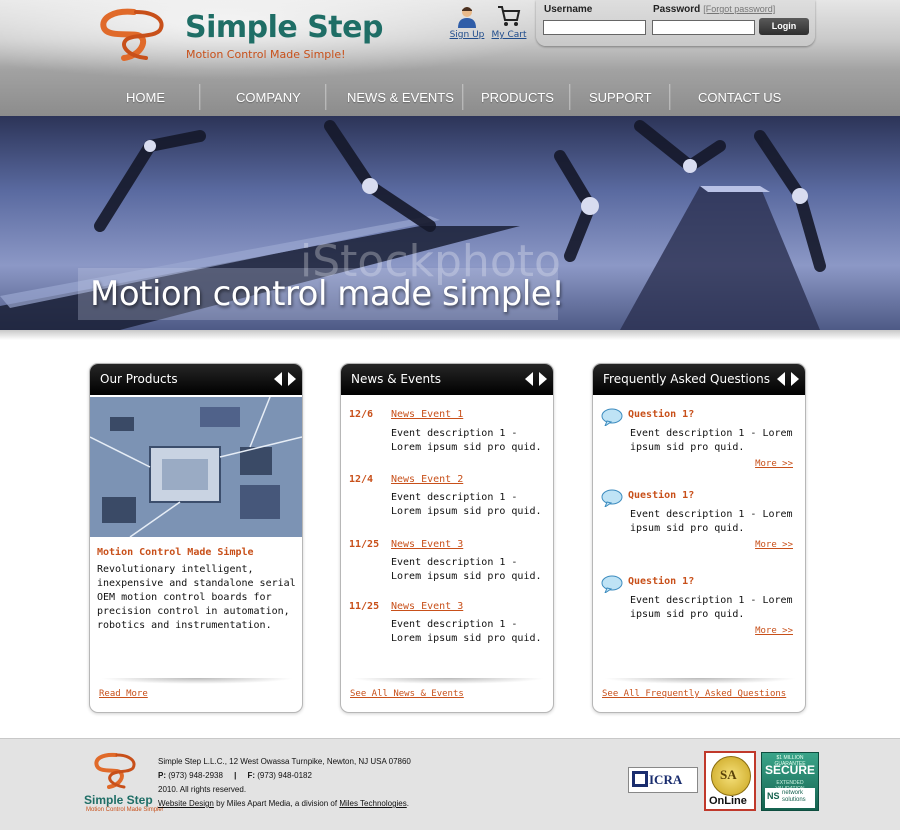  I want to click on news-box-title: News & Events, so click(396, 379).